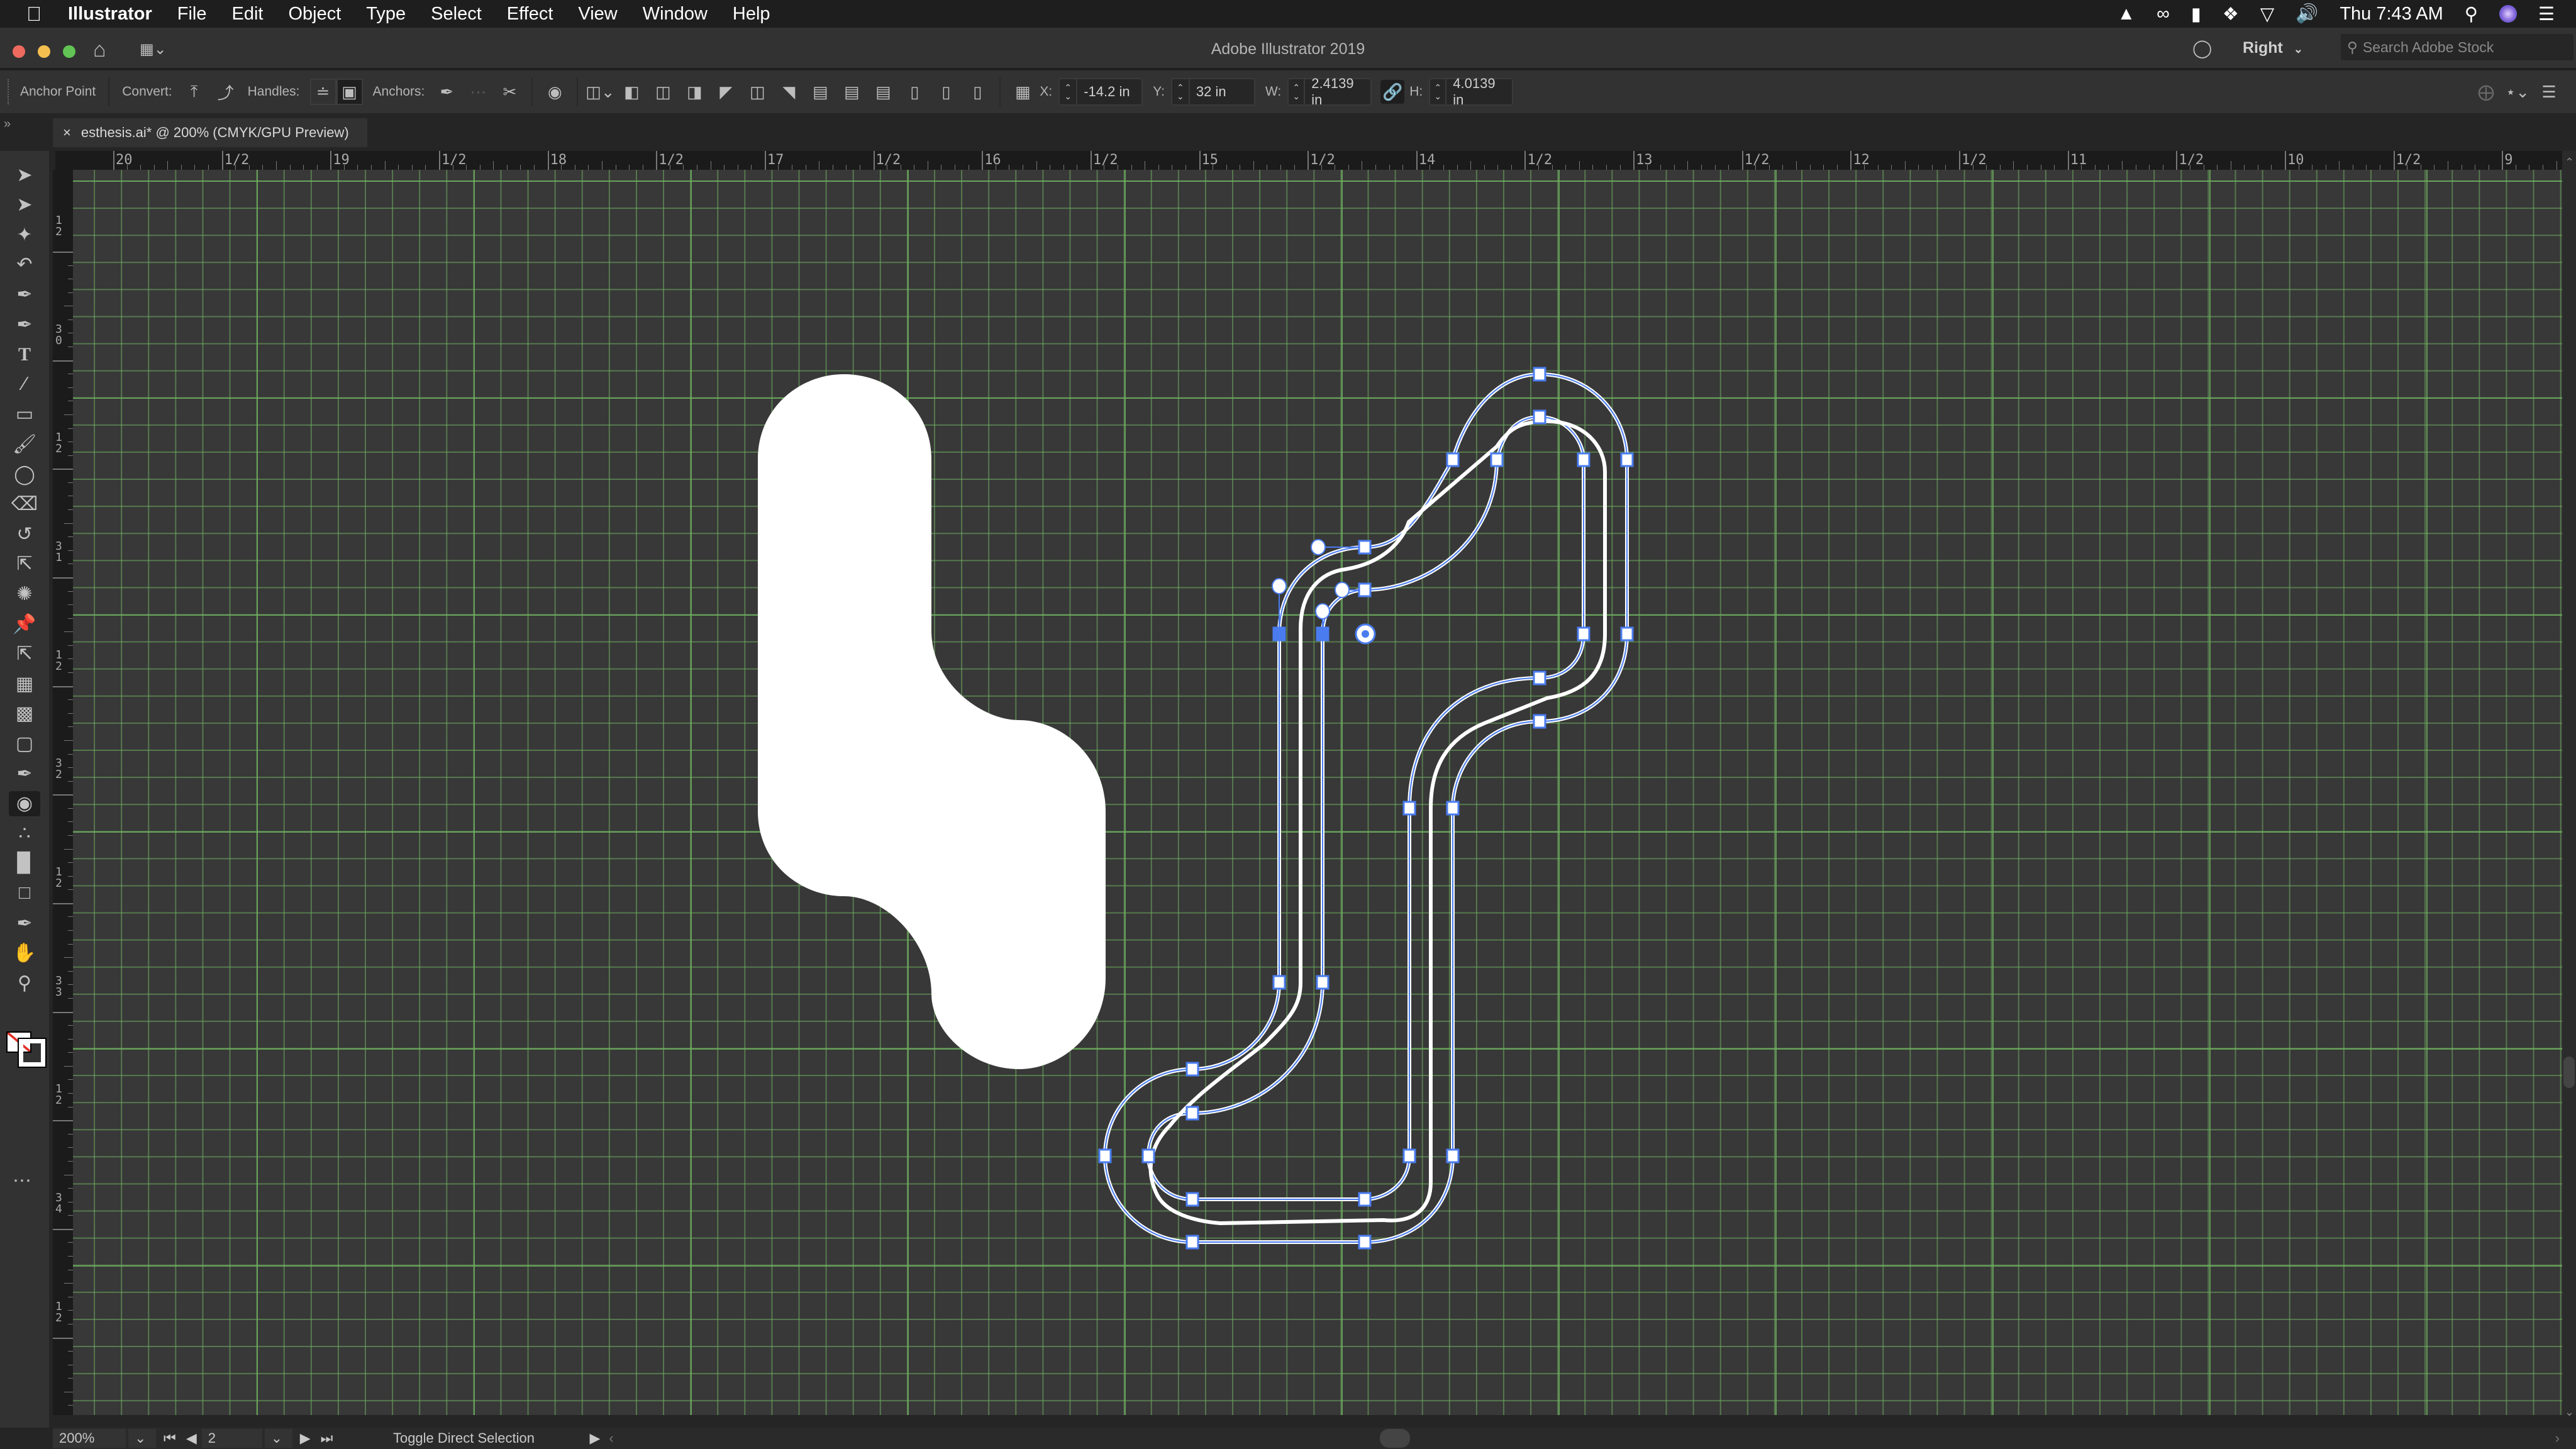 The image size is (2576, 1449). Describe the element at coordinates (694, 92) in the screenshot. I see `align-right-icon: ◨` at that location.